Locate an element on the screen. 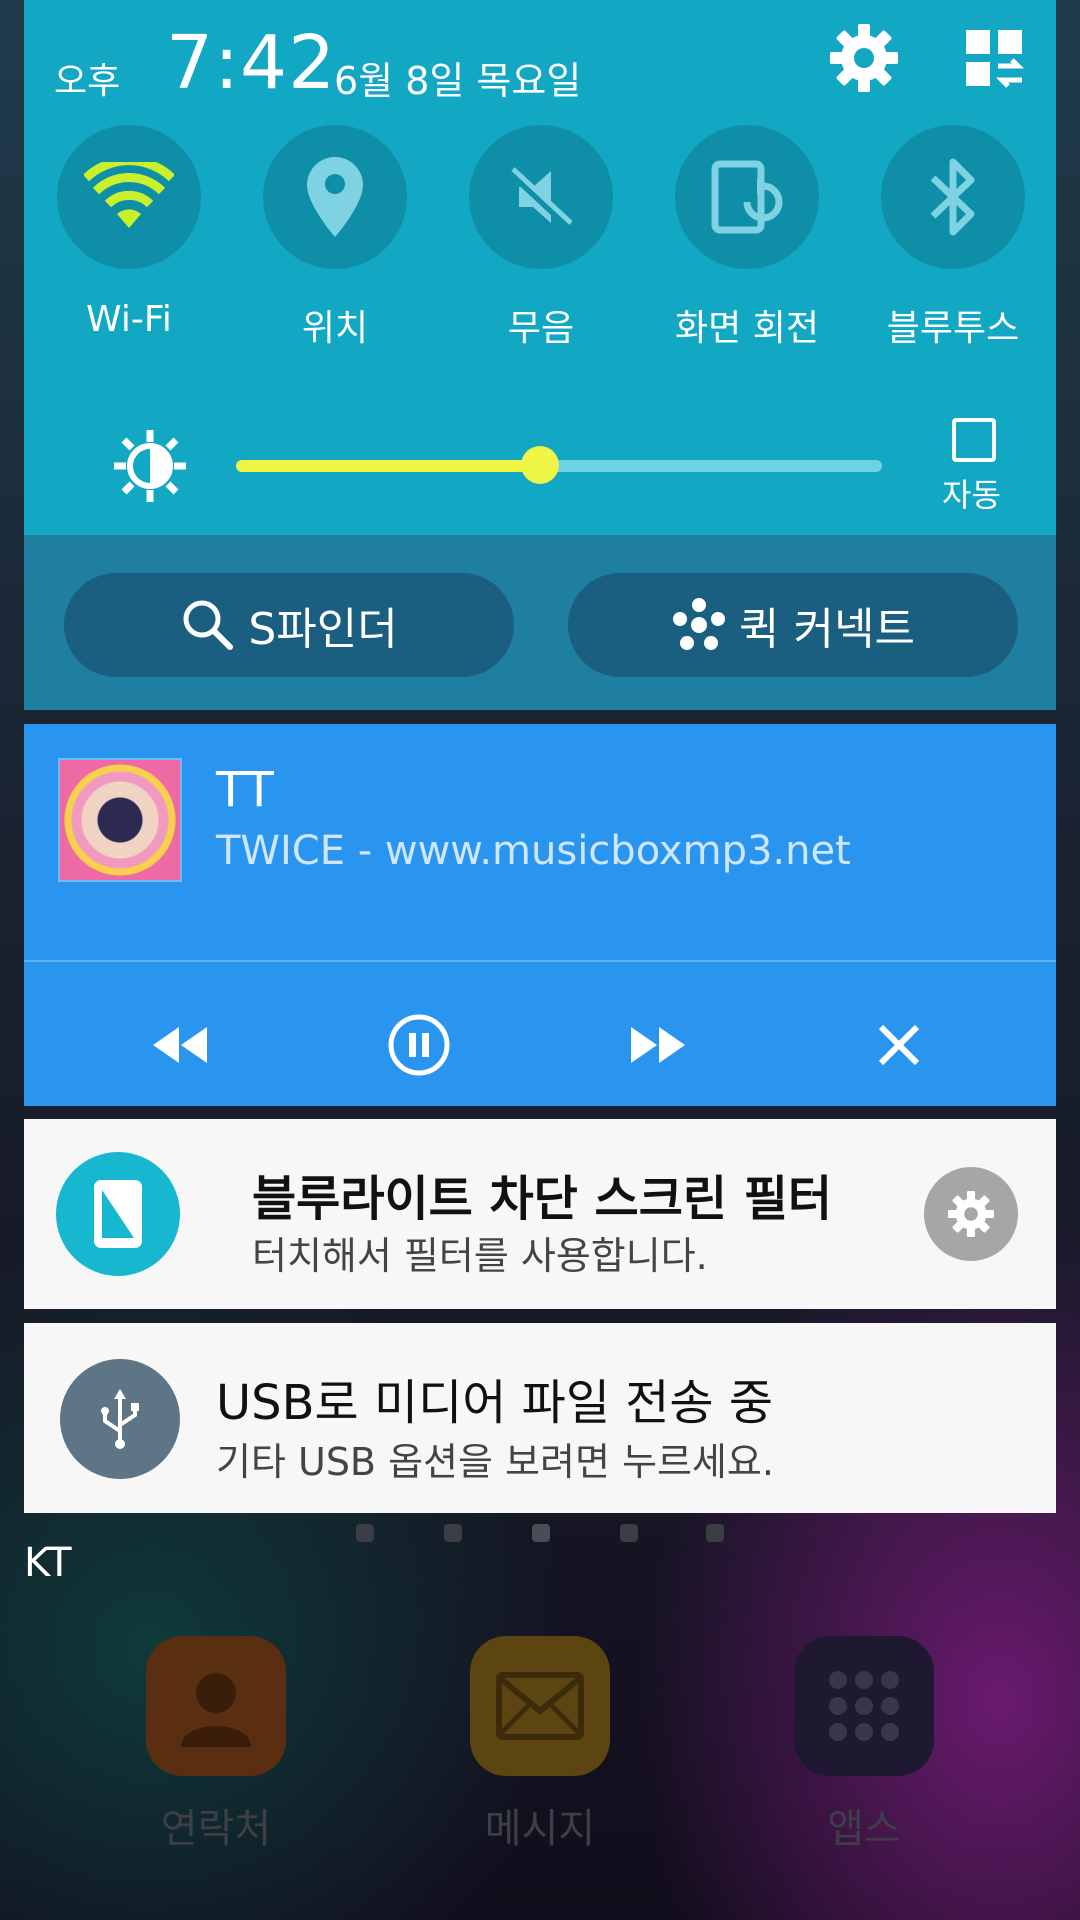 The image size is (1080, 1920). s-finder-button: S파인더 is located at coordinates (289, 625).